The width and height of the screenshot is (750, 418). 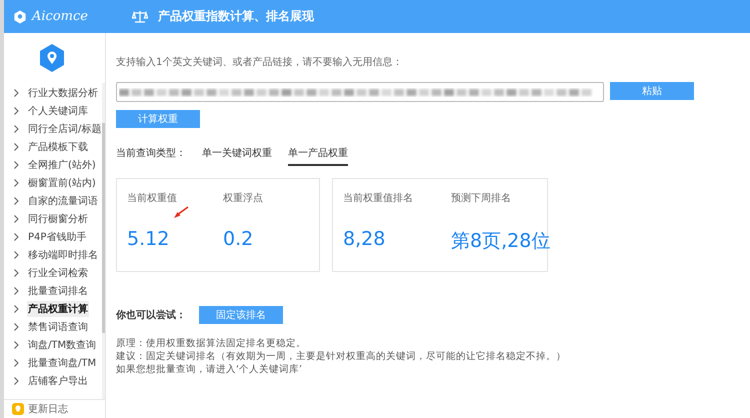 What do you see at coordinates (211, 343) in the screenshot?
I see `note-text: 原理：使用权重数据算法固定排名更稳定。` at bounding box center [211, 343].